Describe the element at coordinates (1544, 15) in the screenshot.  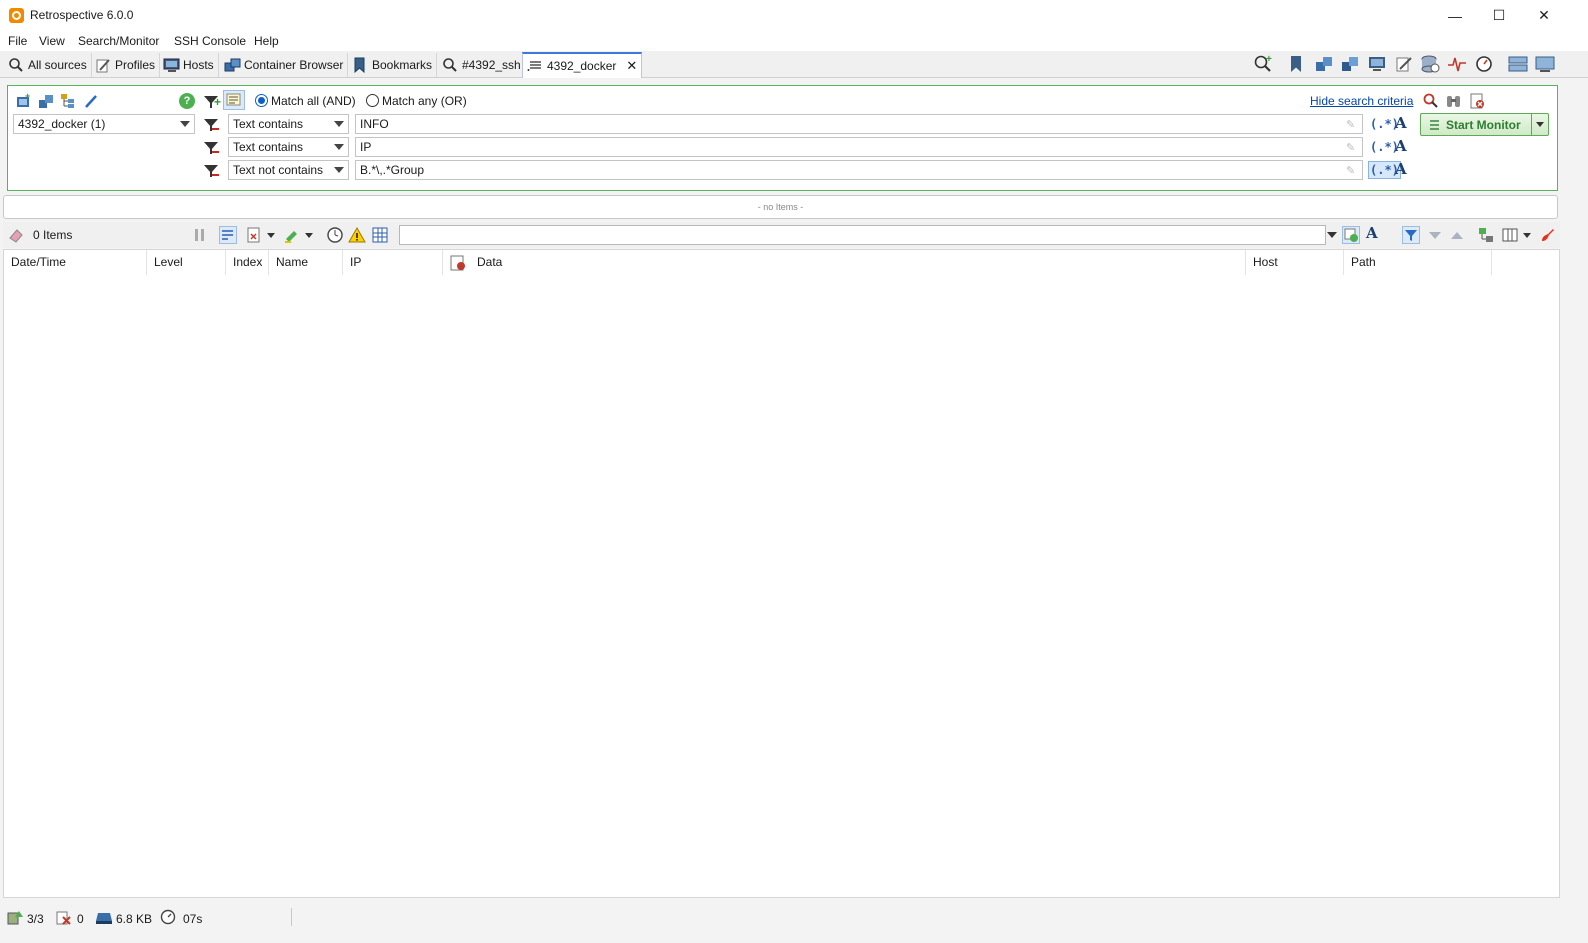
I see `close-window-button: ✕` at that location.